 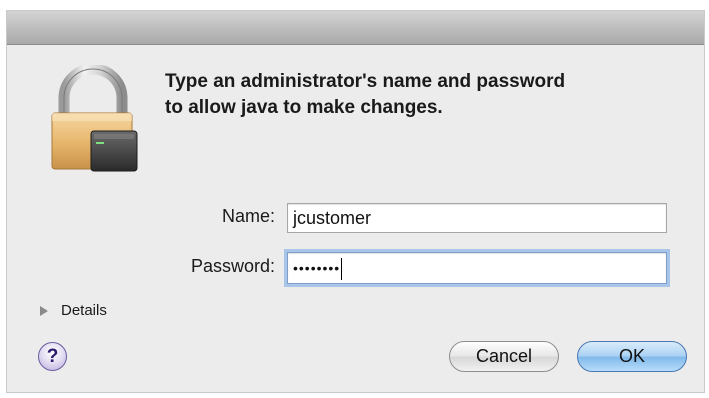 I want to click on help-button: ?, so click(x=52, y=356).